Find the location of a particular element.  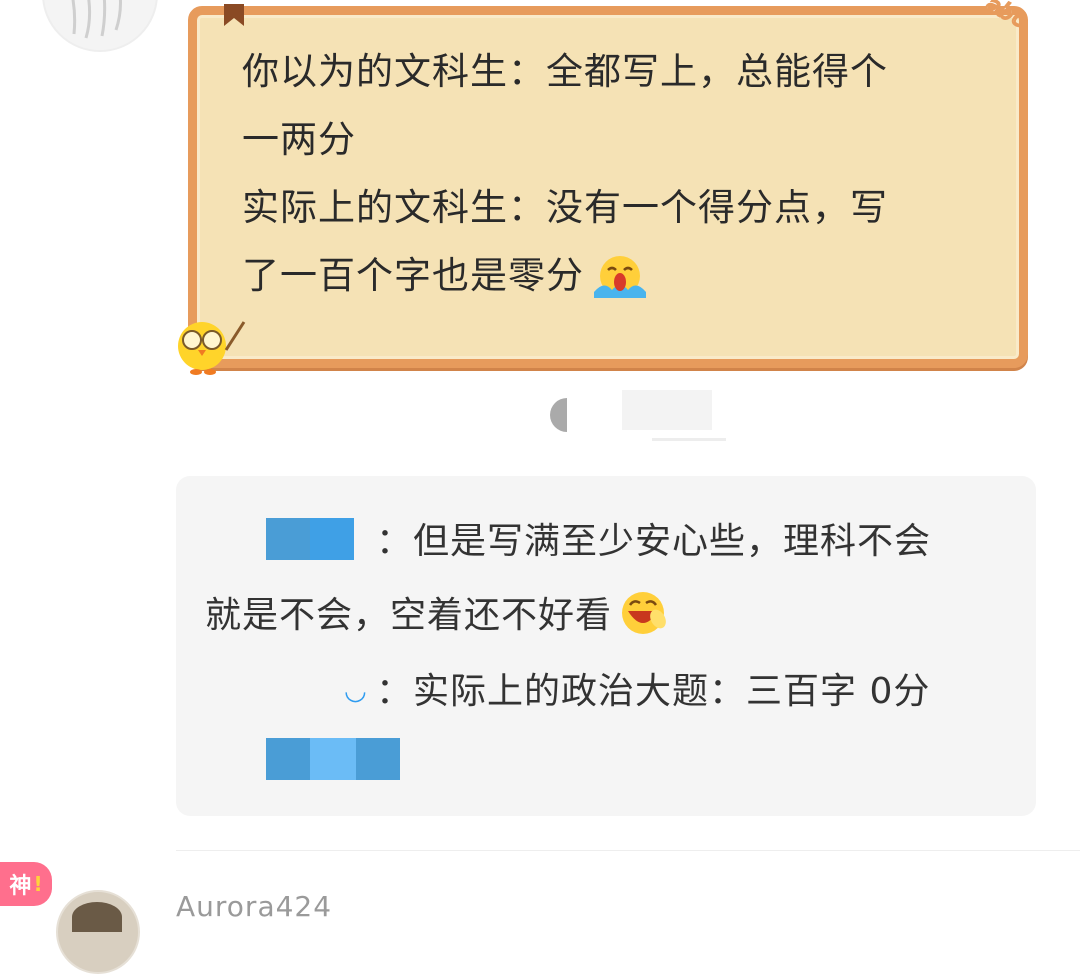

god-comment-badge: 神! is located at coordinates (26, 884).